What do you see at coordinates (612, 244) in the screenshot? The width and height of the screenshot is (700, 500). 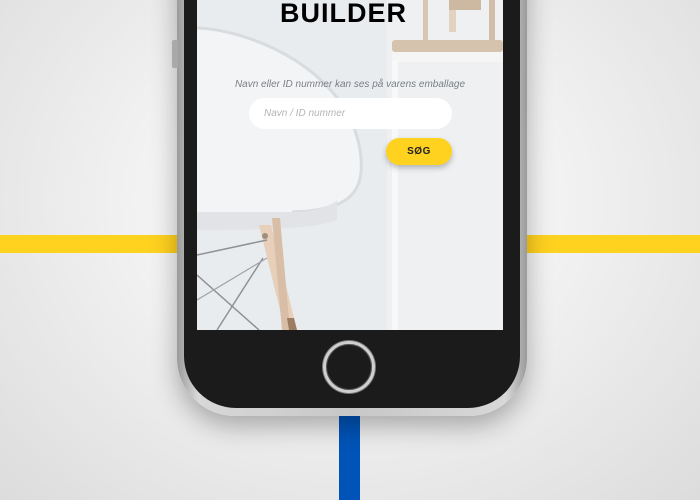 I see `yellow-stripe-right` at bounding box center [612, 244].